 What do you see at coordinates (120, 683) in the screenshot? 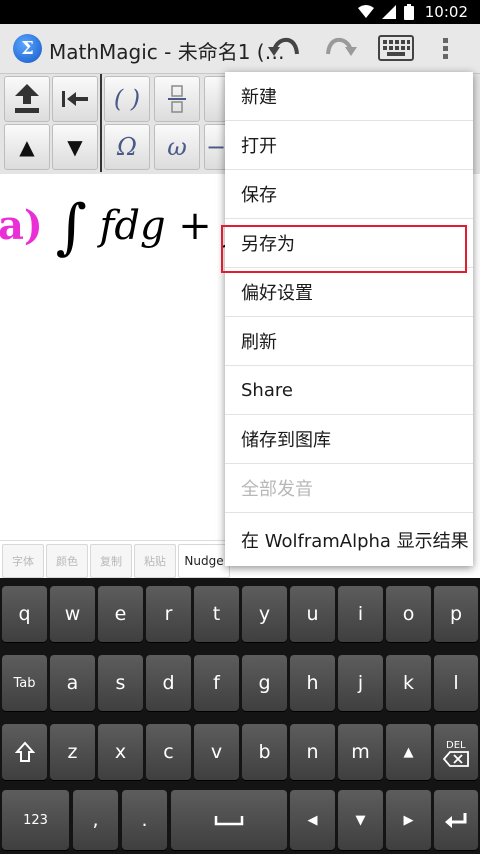
I see `key-s: s` at bounding box center [120, 683].